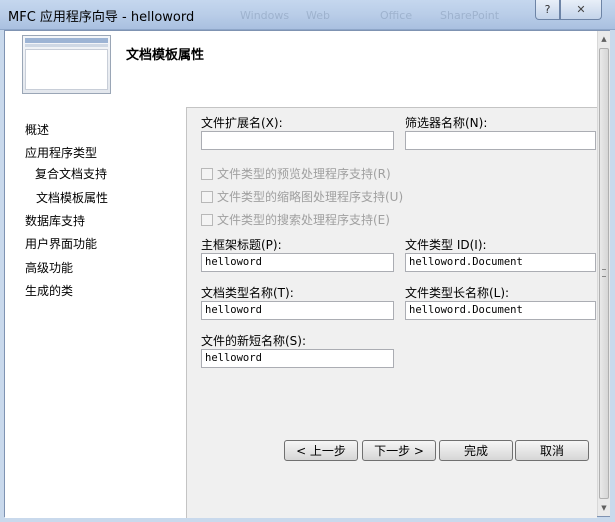 This screenshot has width=615, height=522. What do you see at coordinates (399, 450) in the screenshot?
I see `next-button: 下一步 >` at bounding box center [399, 450].